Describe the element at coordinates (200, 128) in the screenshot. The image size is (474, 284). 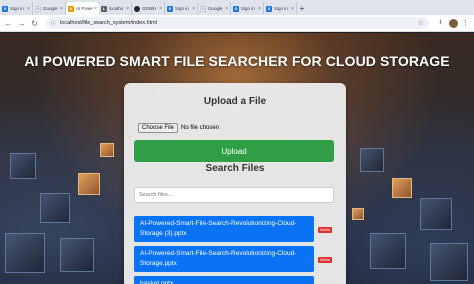
I see `file-status: No file chosen` at that location.